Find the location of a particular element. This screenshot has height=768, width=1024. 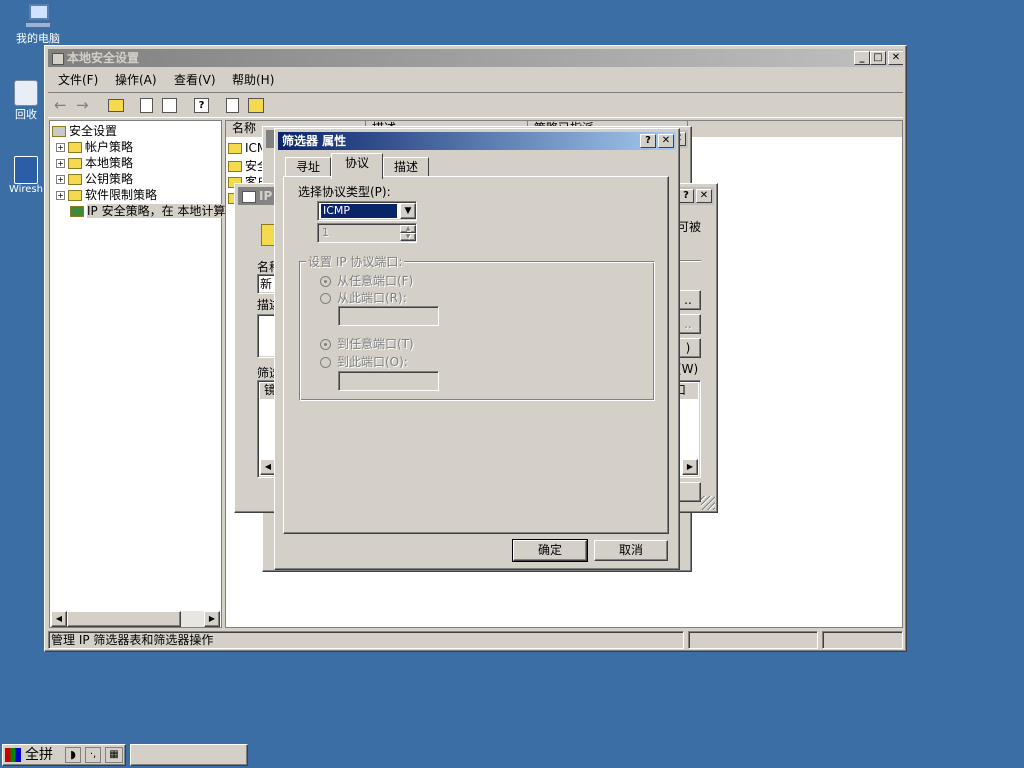

radio-to-this-port: 到此端口(O): is located at coordinates (364, 361).